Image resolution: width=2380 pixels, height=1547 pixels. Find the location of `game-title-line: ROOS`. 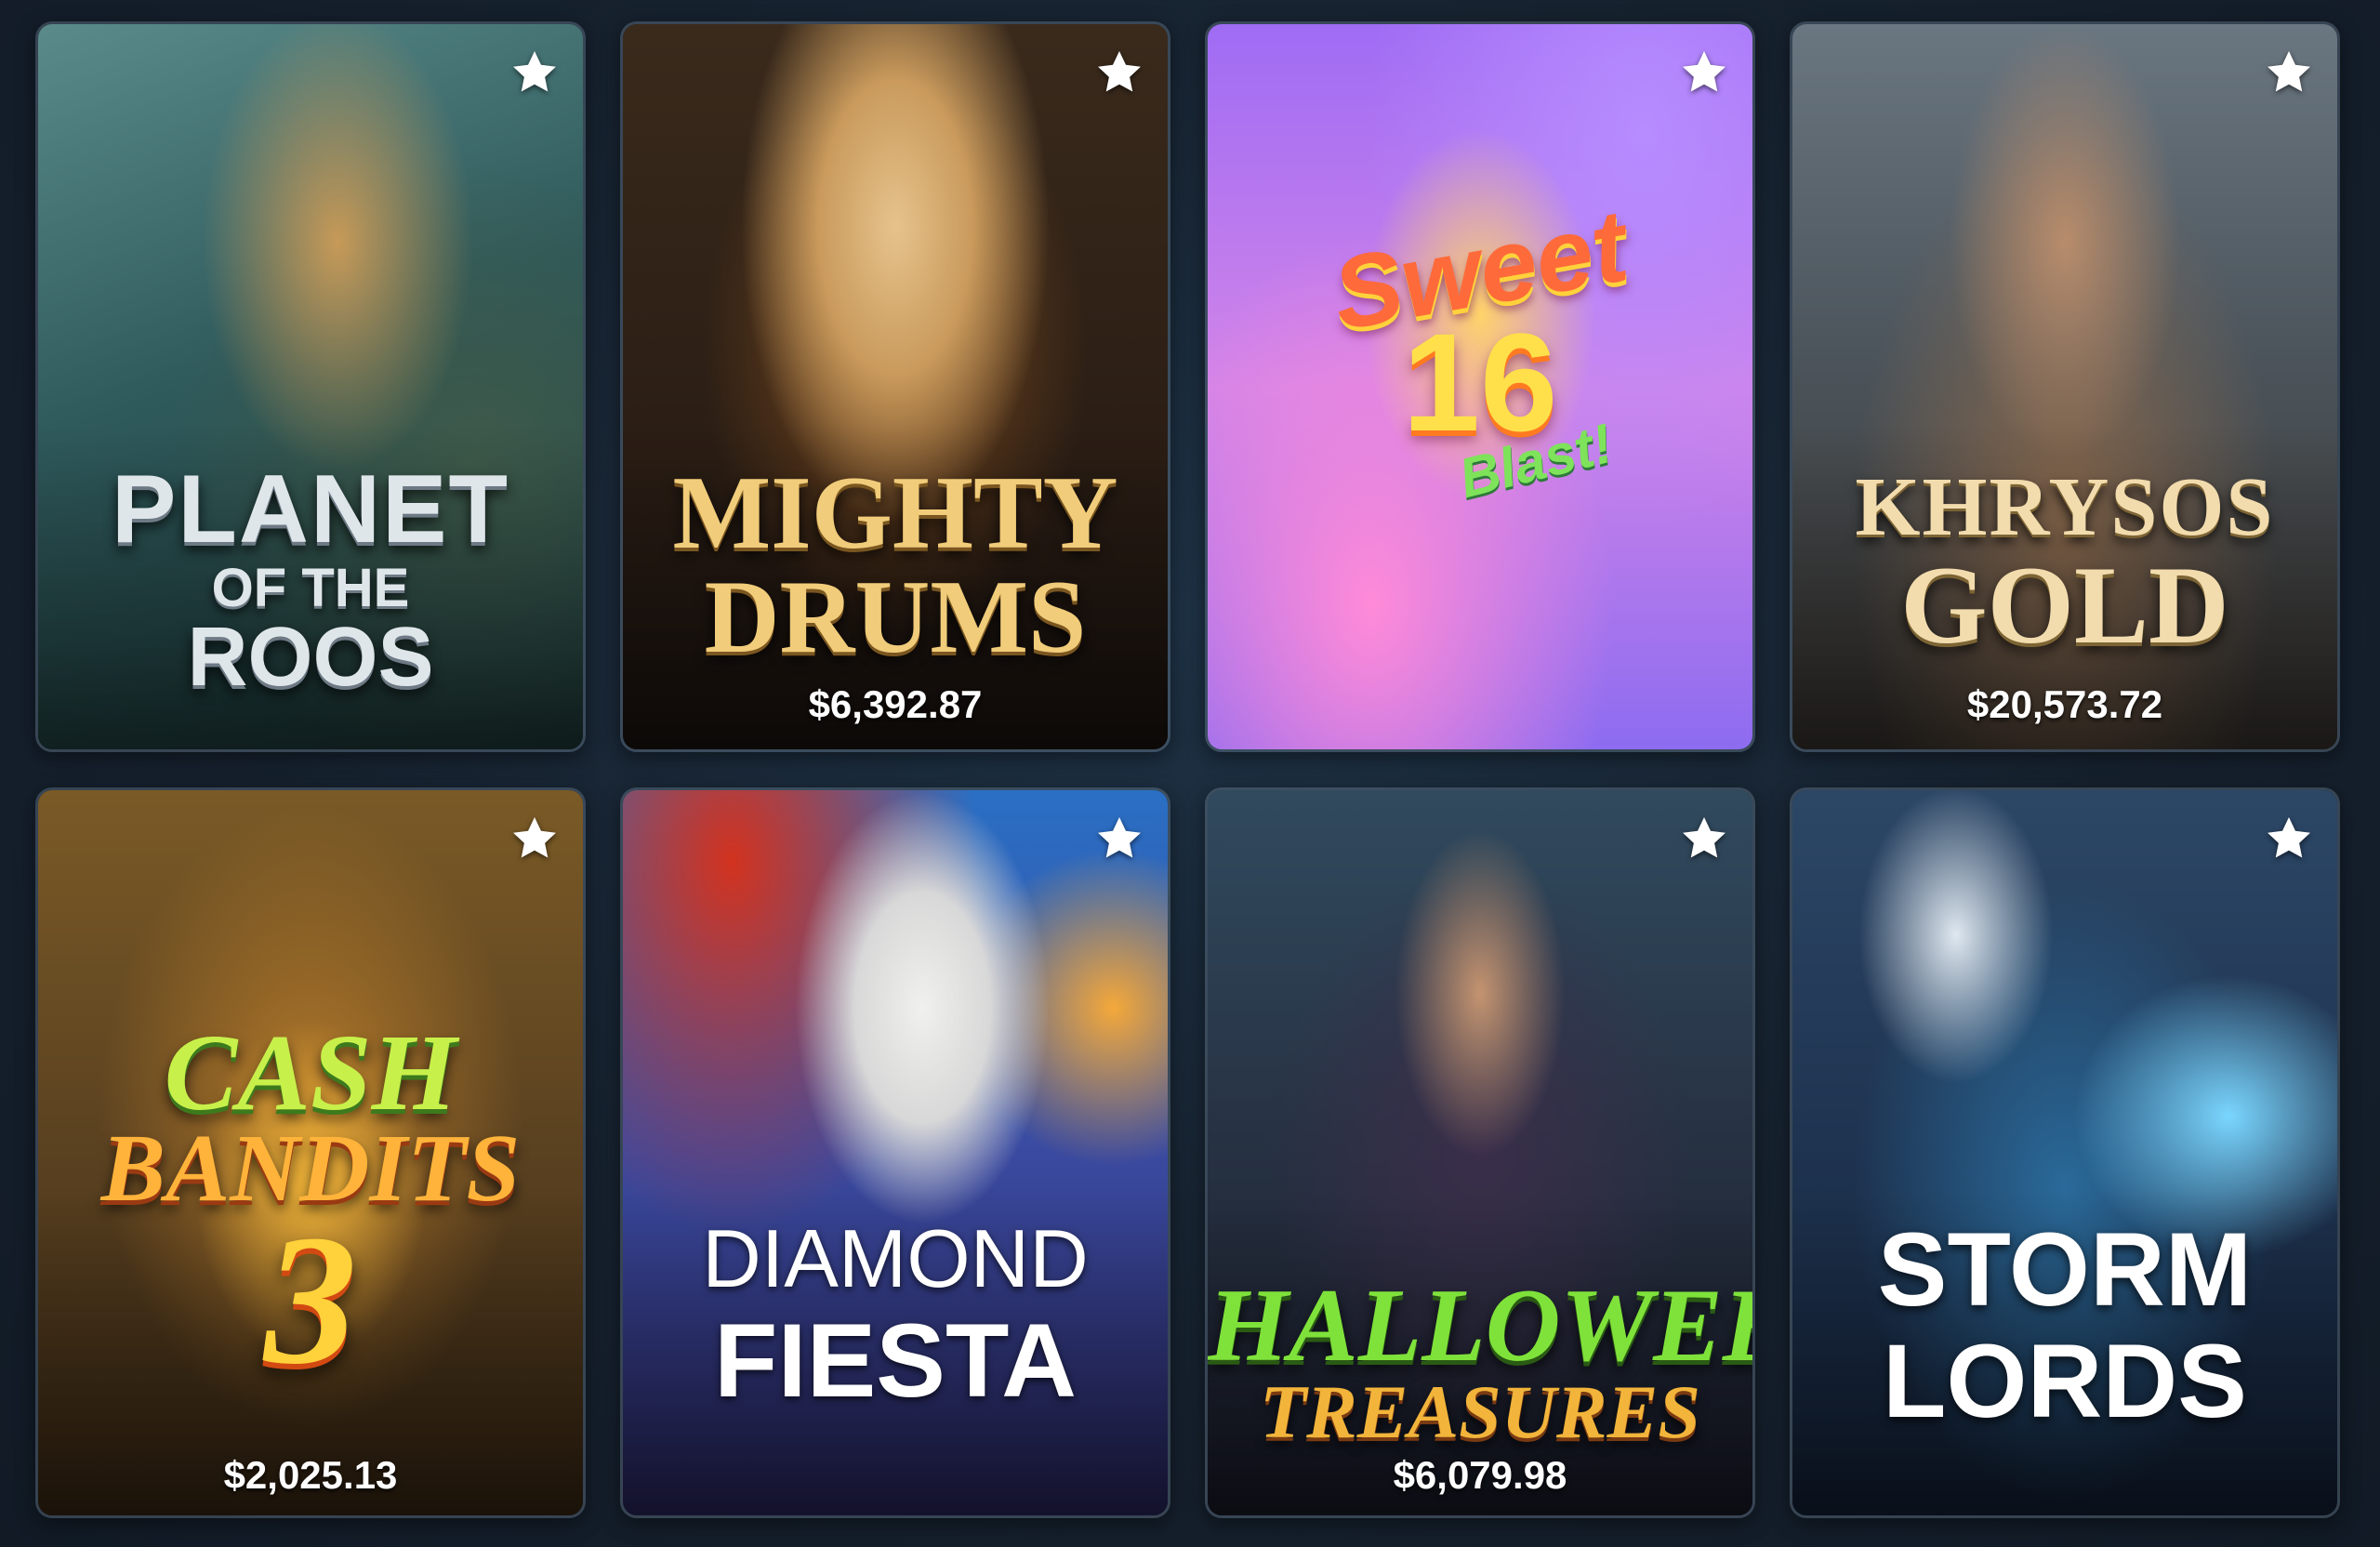

game-title-line: ROOS is located at coordinates (310, 657).